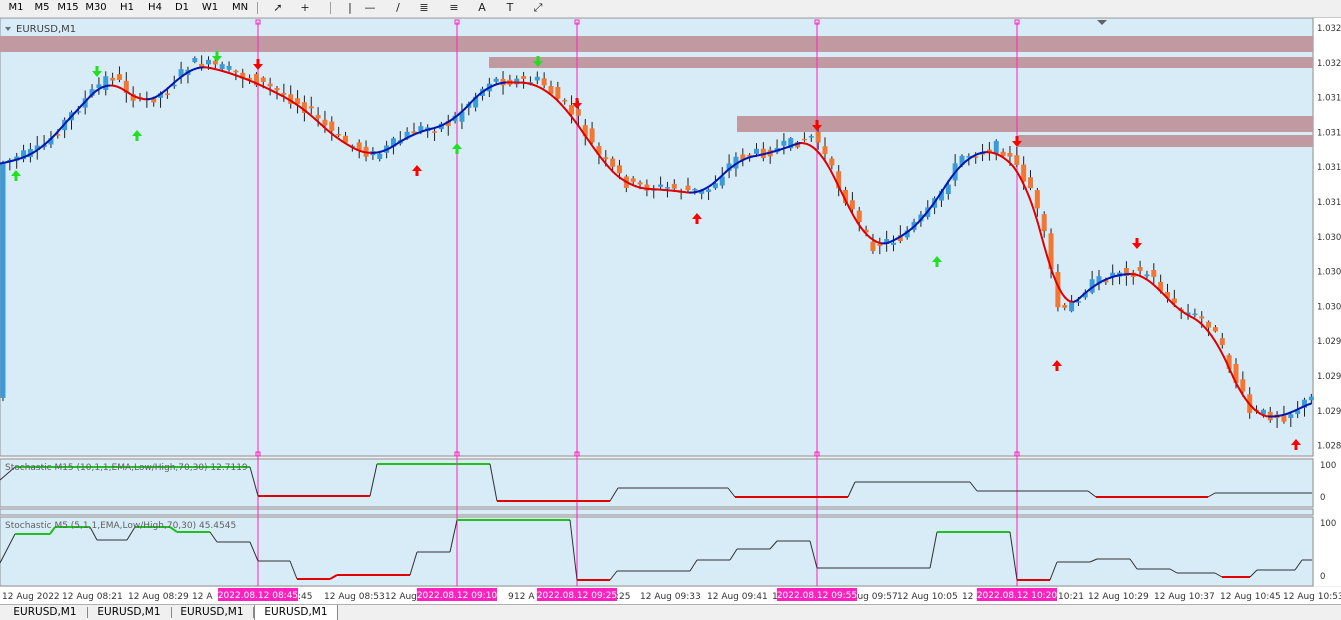 The height and width of the screenshot is (620, 1341). Describe the element at coordinates (1184, 597) in the screenshot. I see `time-label: 12 Aug 10:37` at that location.